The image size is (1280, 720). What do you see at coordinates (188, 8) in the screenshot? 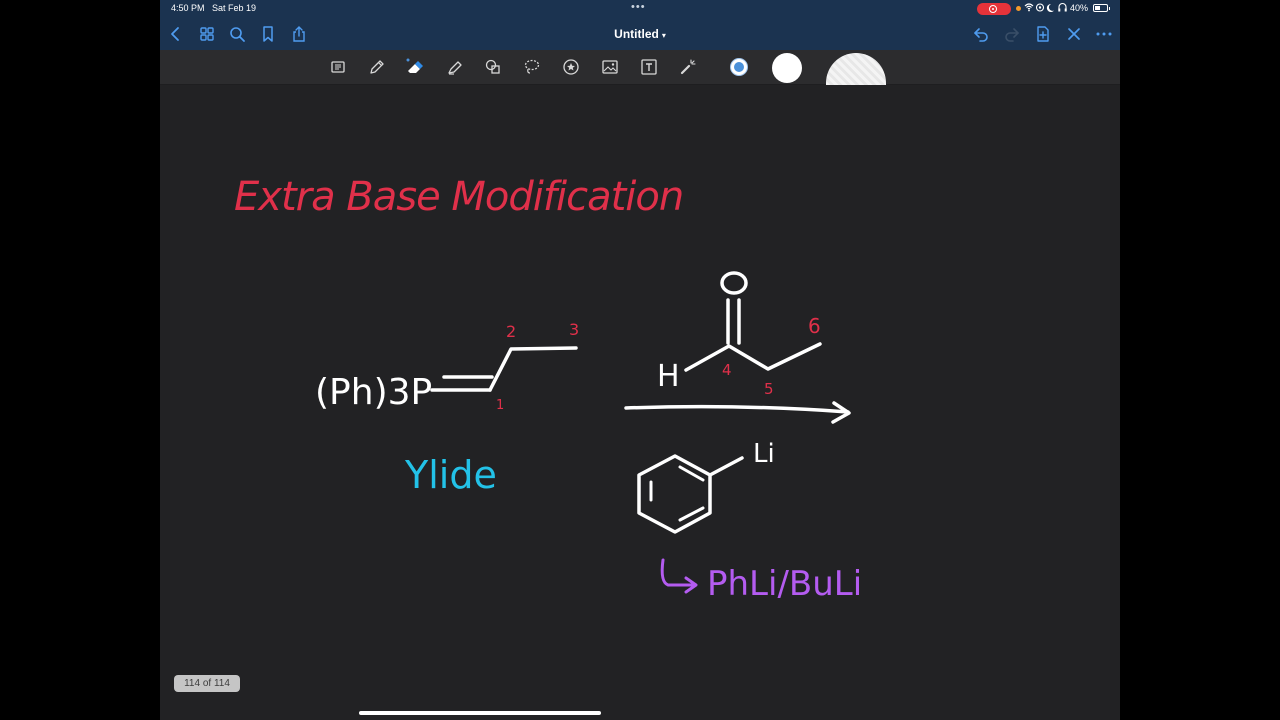
I see `status-time: 4:50 PM` at bounding box center [188, 8].